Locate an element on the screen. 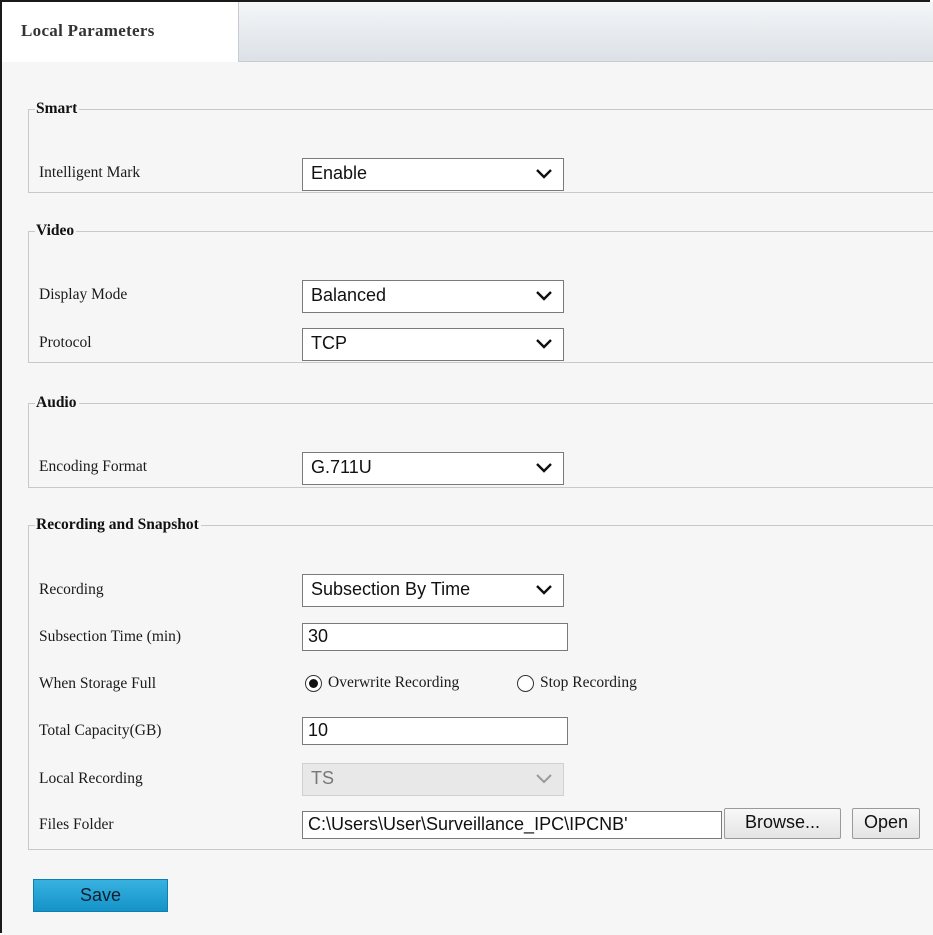 This screenshot has height=935, width=933. local-recording-label: Local Recording is located at coordinates (91, 778).